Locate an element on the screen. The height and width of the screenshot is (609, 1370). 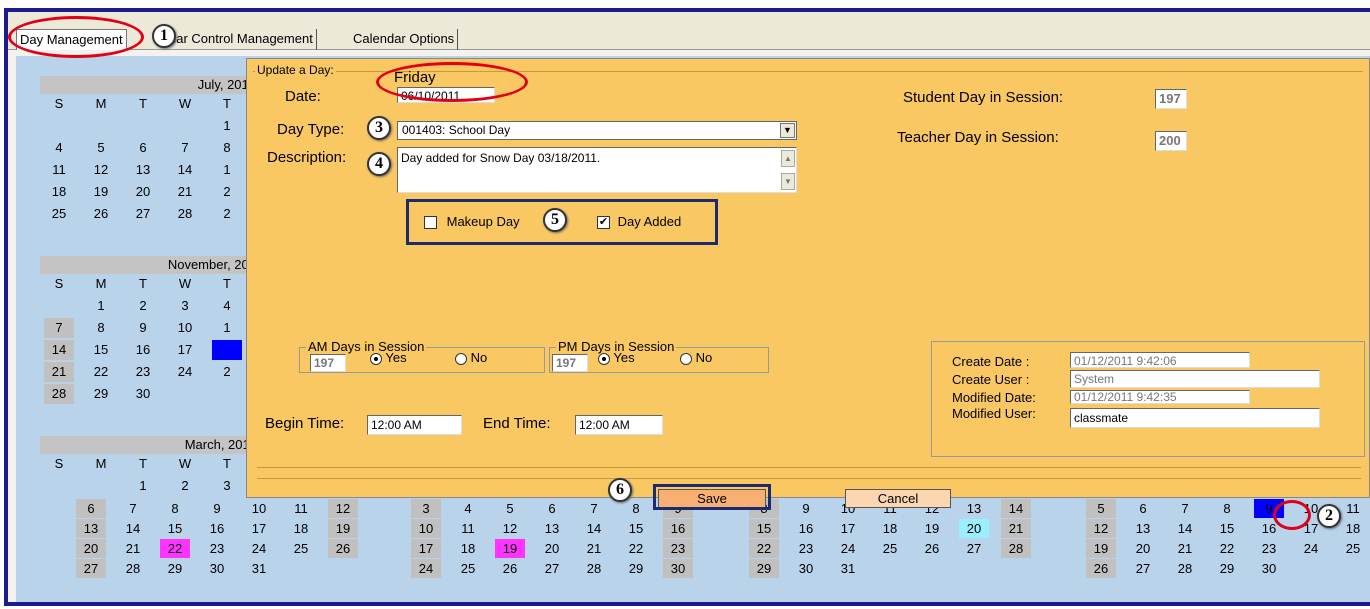
day-cell: 4 is located at coordinates (59, 148).